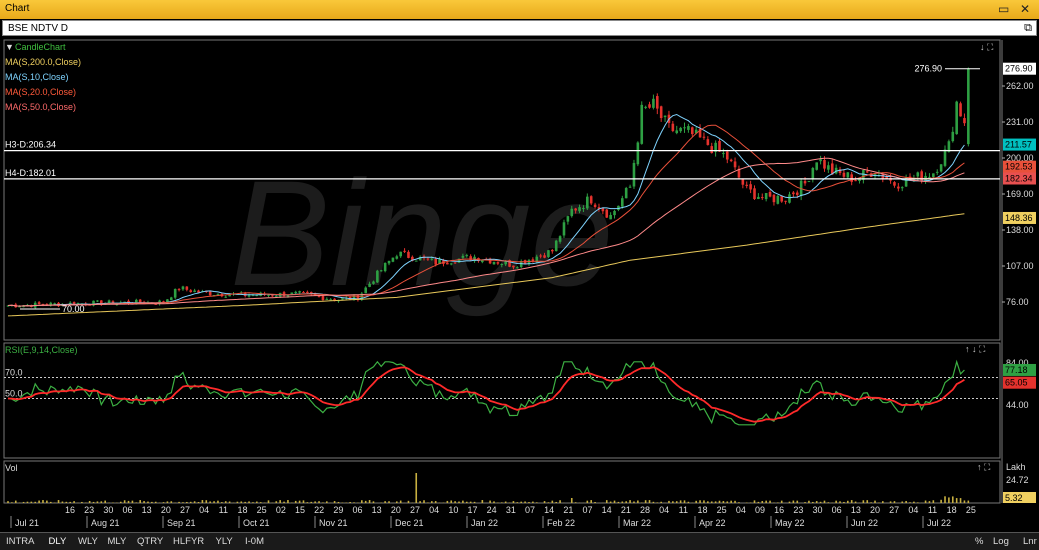  I want to click on vol-panel-controls-icon: ↑ ⛶, so click(984, 467).